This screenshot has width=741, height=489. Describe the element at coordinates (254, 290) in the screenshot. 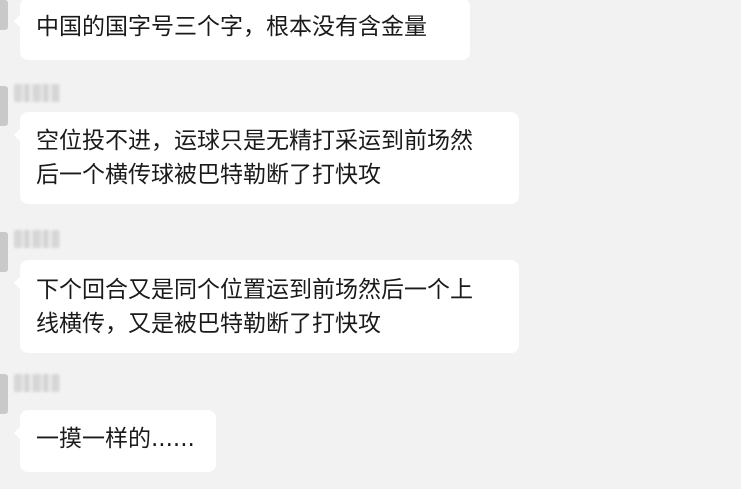

I see `message-text-line: 下个回合又是同个位置运到前场然后一个上` at that location.